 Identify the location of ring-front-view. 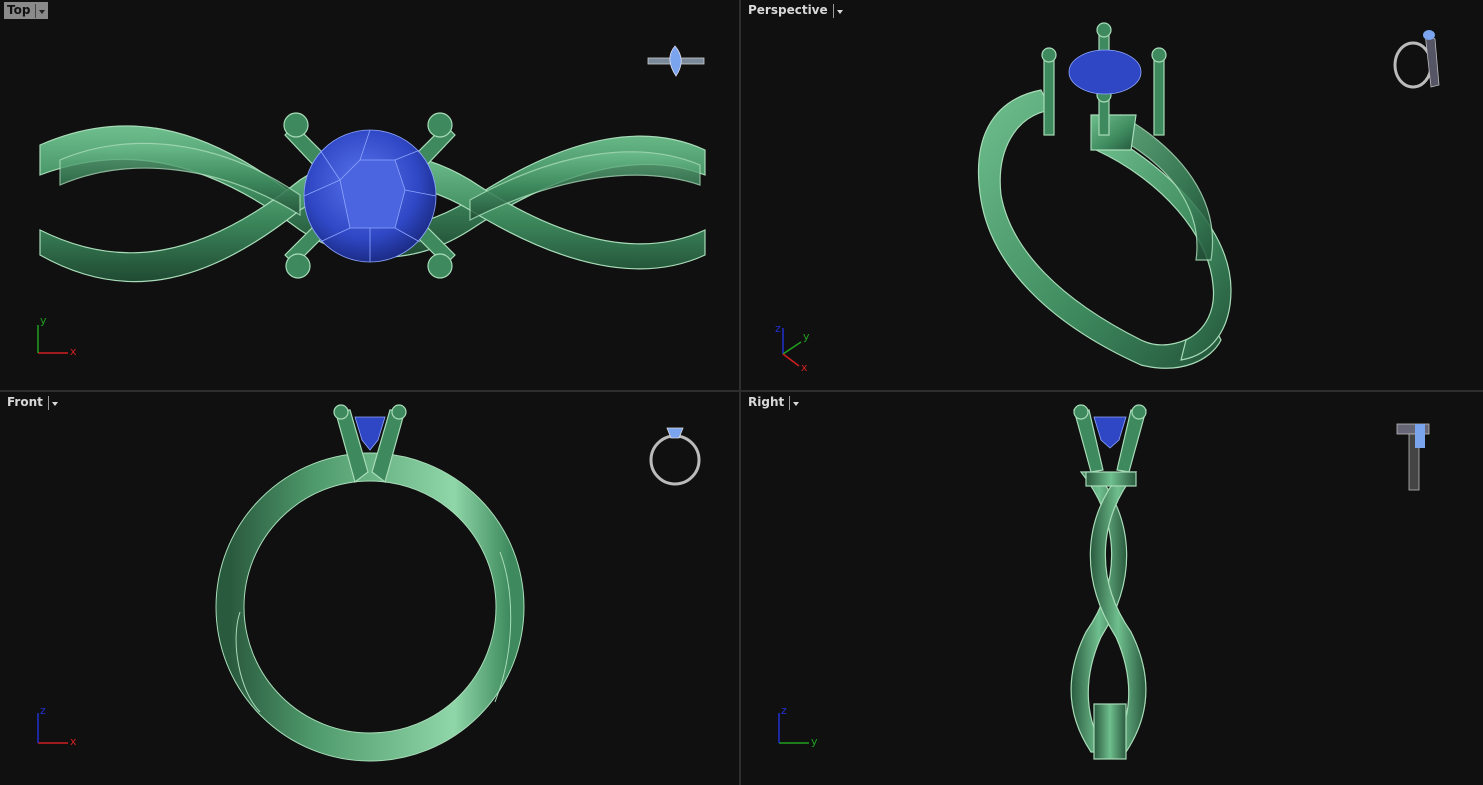
(370, 583).